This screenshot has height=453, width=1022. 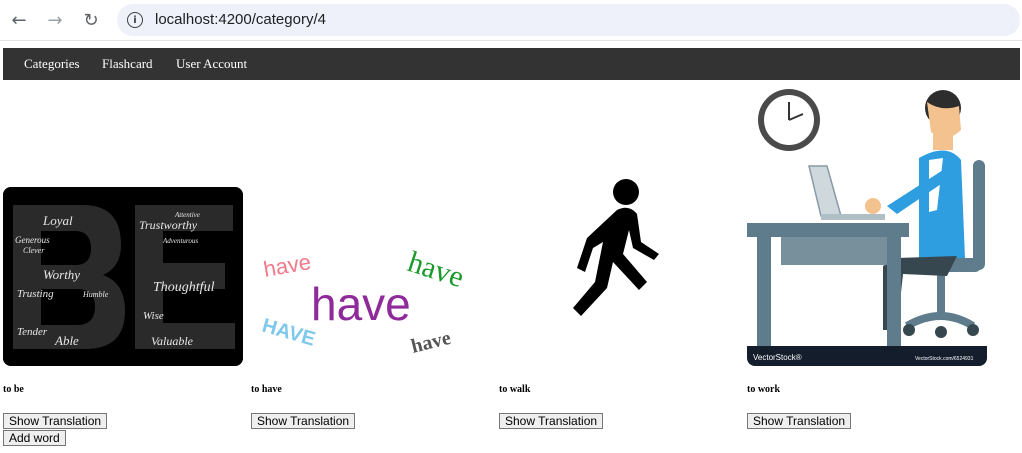 I want to click on cloud-word: Valuable, so click(x=172, y=341).